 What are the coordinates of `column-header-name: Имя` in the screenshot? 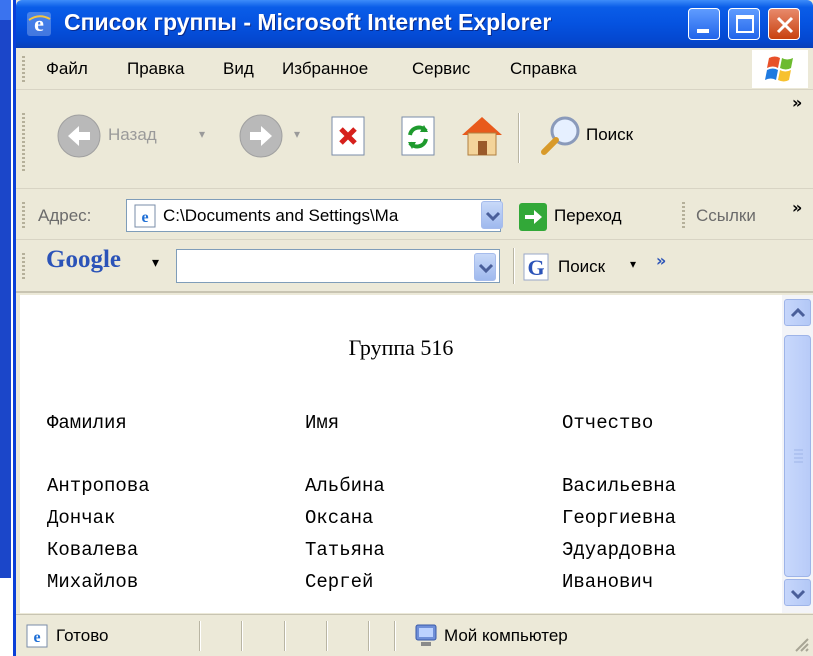 It's located at (322, 423).